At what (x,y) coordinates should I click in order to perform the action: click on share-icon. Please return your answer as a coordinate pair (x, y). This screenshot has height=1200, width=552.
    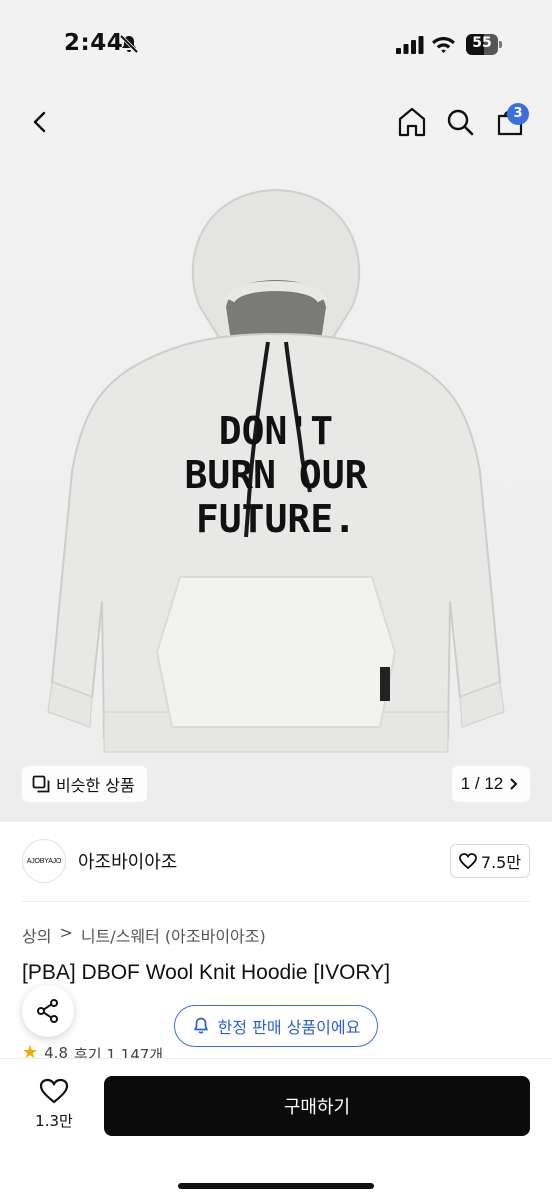
    Looking at the image, I should click on (47, 1011).